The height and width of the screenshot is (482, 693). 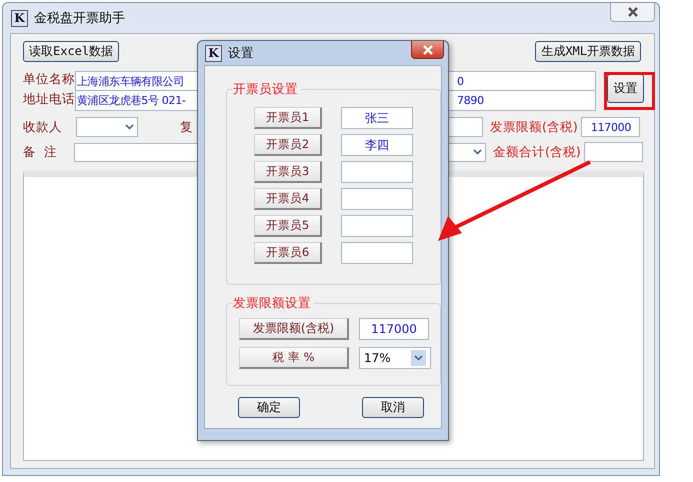 I want to click on field-label: 发票限额(含税), so click(x=534, y=127).